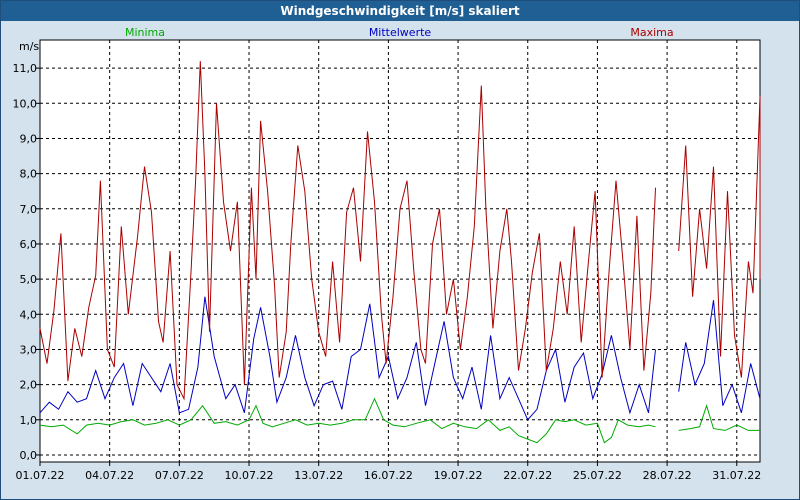  Describe the element at coordinates (179, 475) in the screenshot. I see `x-tick-label: 07.07.22` at that location.